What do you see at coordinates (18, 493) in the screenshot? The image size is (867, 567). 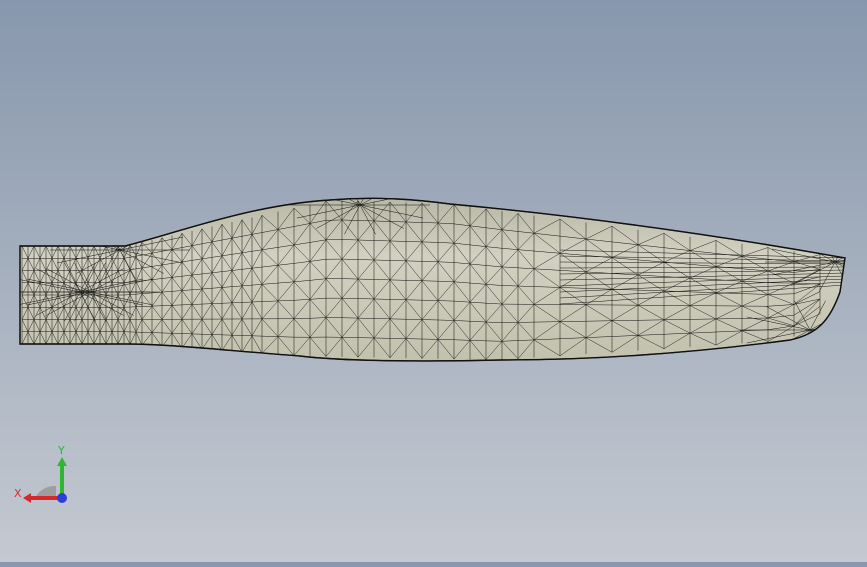 I see `x-axis-label: X` at bounding box center [18, 493].